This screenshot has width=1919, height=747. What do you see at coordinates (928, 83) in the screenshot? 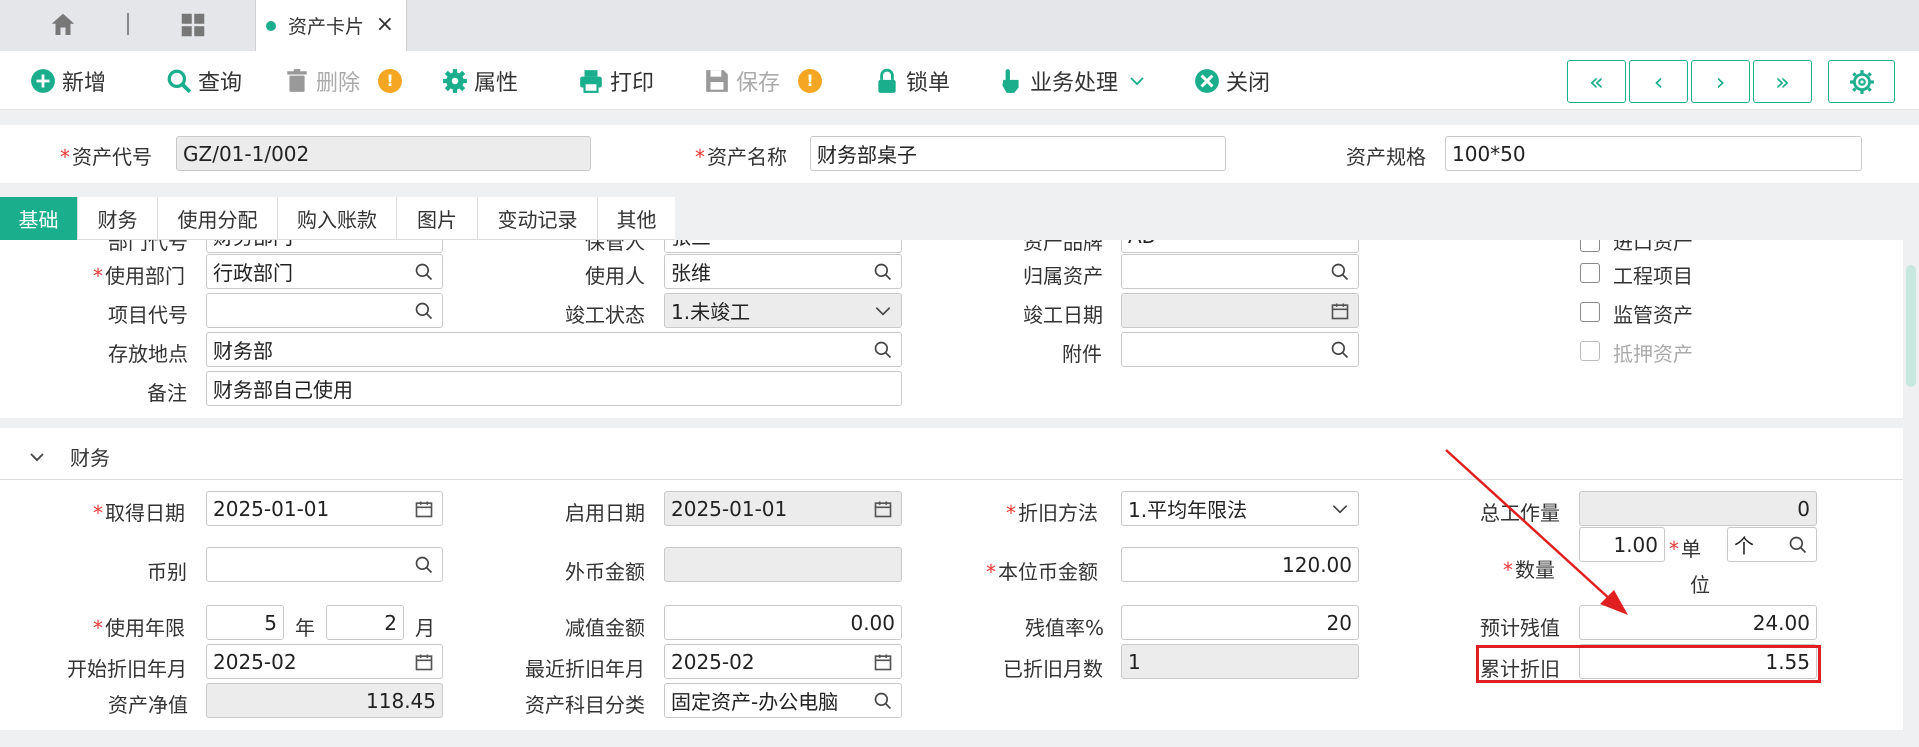
I see `lock-label: 锁单` at bounding box center [928, 83].